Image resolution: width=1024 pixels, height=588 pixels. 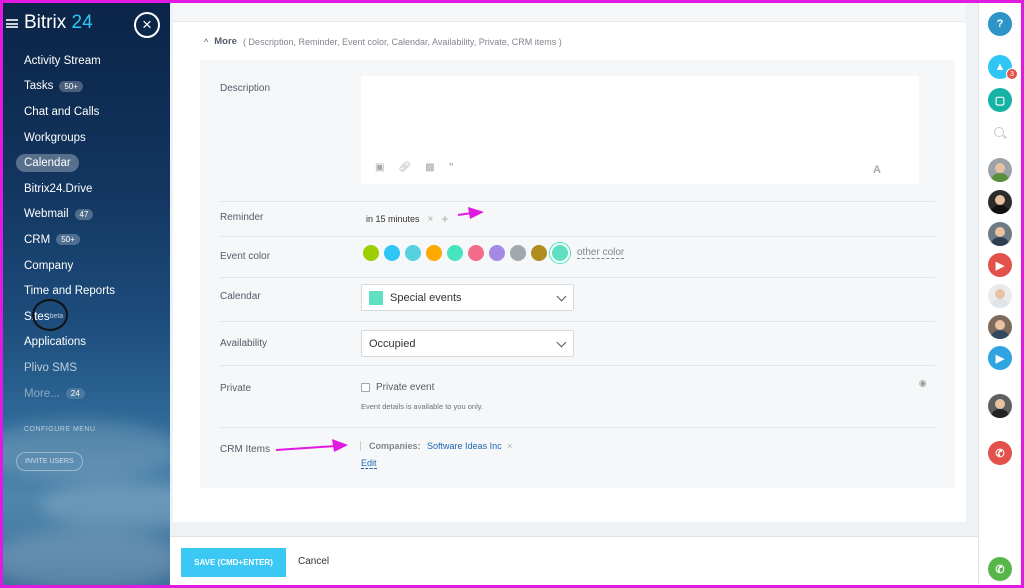 What do you see at coordinates (404, 167) in the screenshot?
I see `link-icon: 🔗︎` at bounding box center [404, 167].